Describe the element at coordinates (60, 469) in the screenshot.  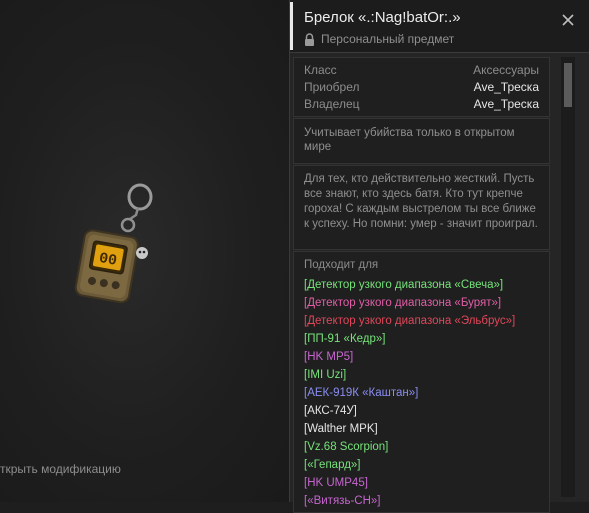
I see `open-modification-link: ткрыть модификацию` at that location.